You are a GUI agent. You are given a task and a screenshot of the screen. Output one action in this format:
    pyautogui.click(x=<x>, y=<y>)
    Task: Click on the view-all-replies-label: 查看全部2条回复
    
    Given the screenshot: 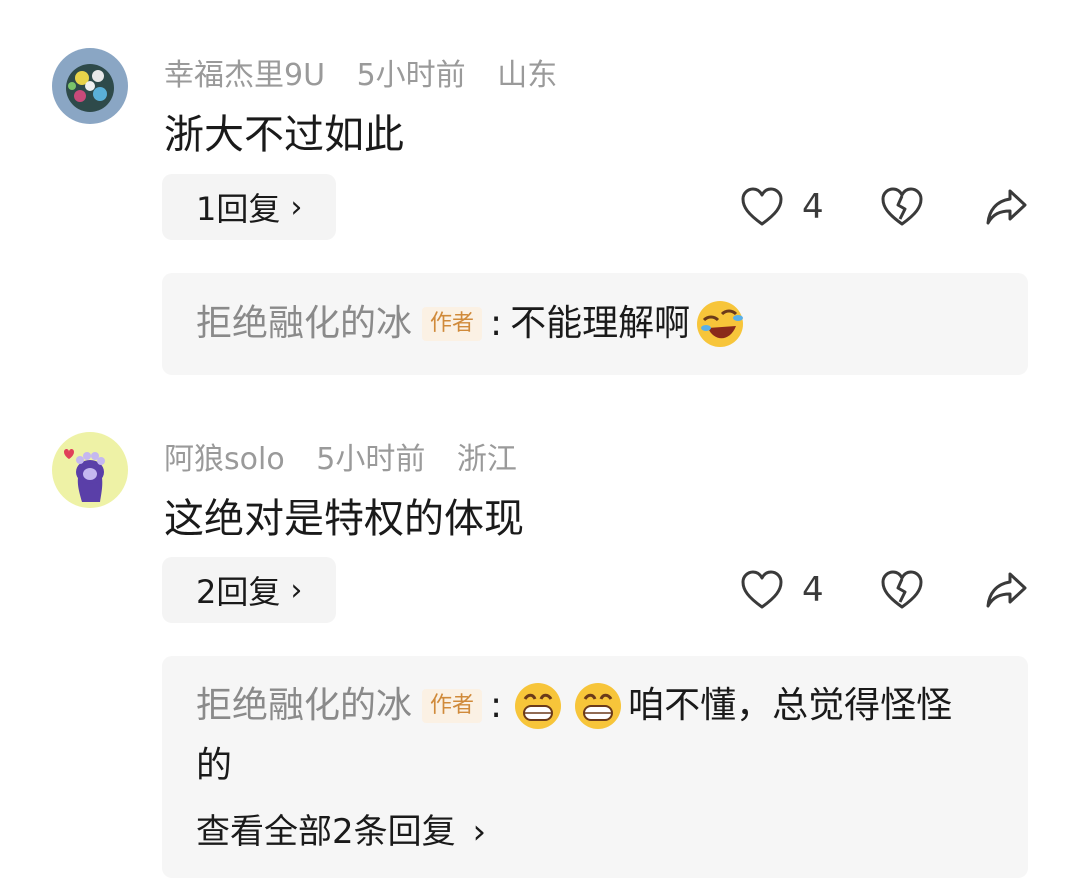 What is the action you would take?
    pyautogui.click(x=326, y=832)
    